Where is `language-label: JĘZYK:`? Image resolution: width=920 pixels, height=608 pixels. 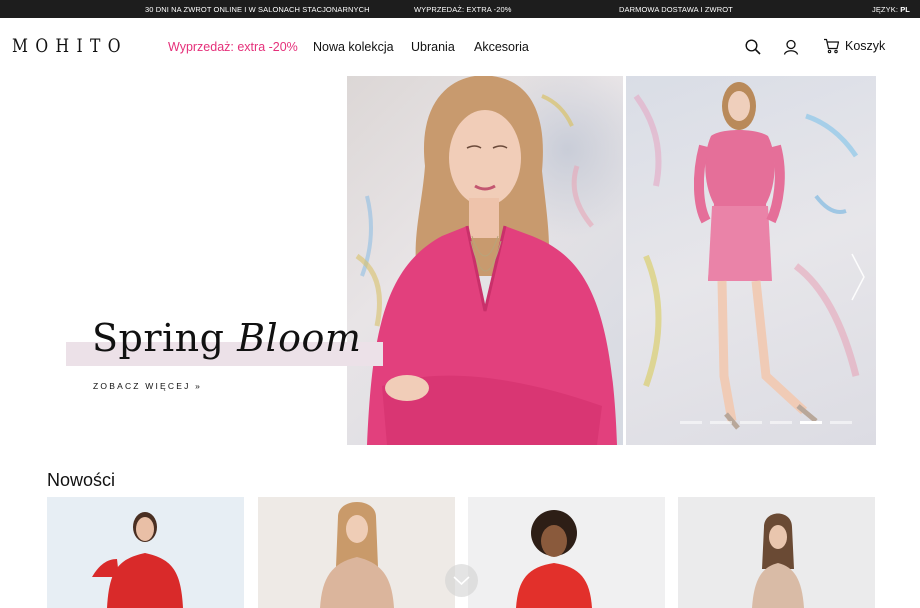 language-label: JĘZYK: is located at coordinates (885, 9).